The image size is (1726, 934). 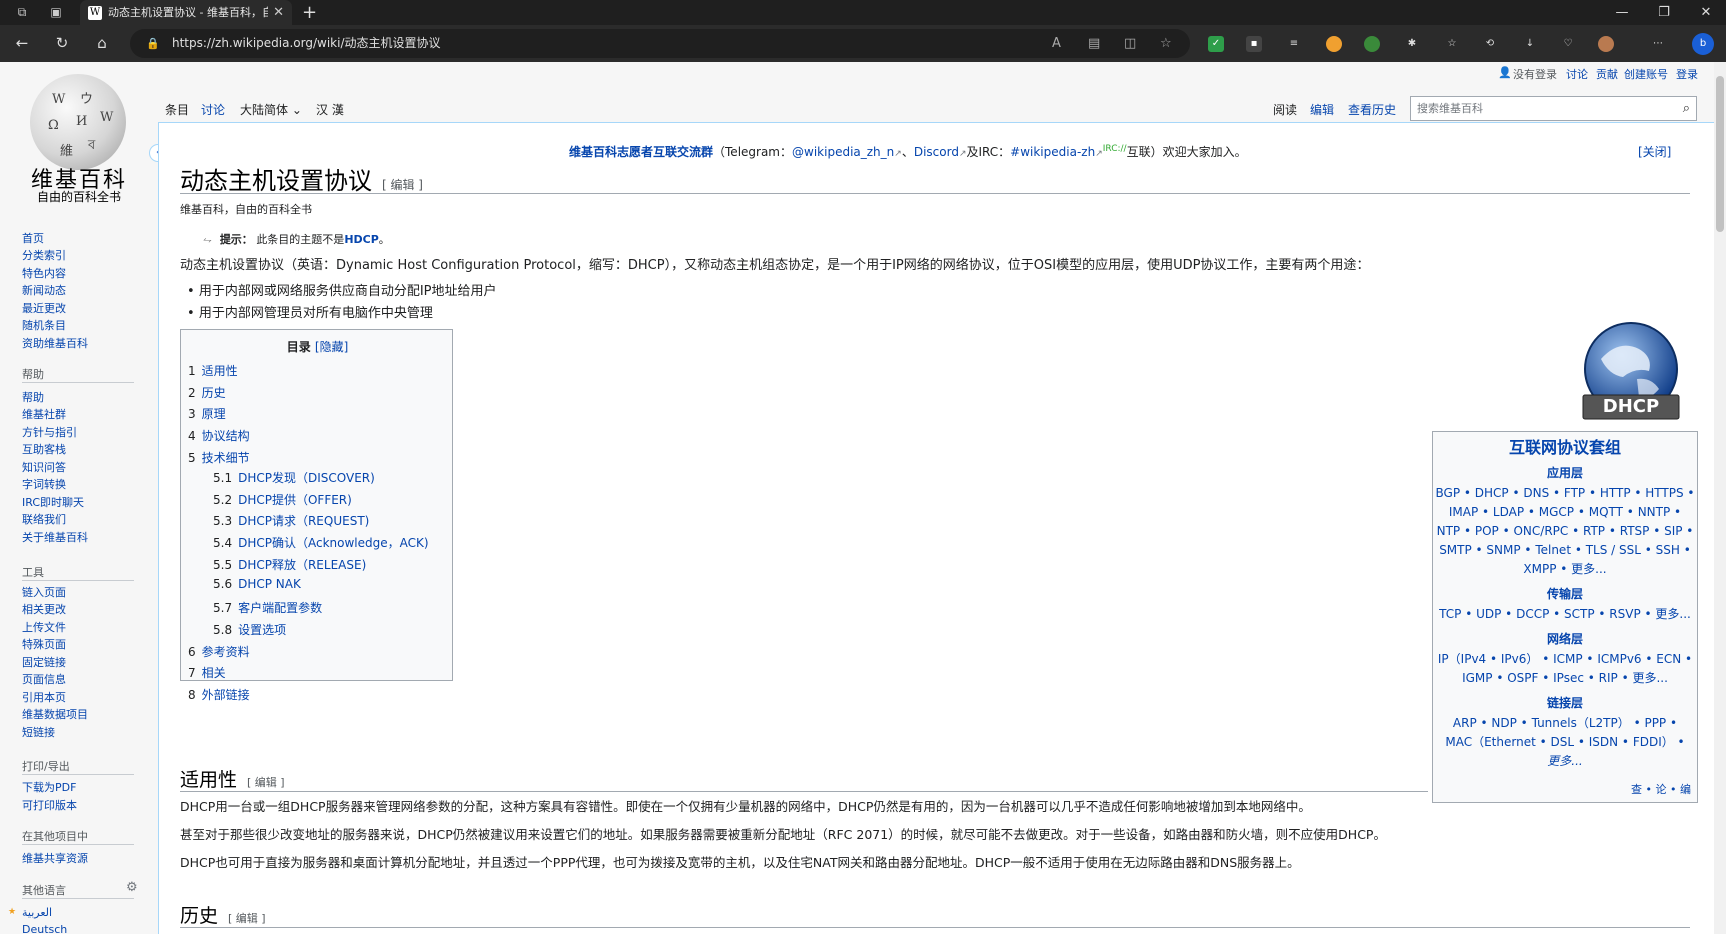 What do you see at coordinates (271, 110) in the screenshot?
I see `variant-dropdown: 大陆简体 ⌄` at bounding box center [271, 110].